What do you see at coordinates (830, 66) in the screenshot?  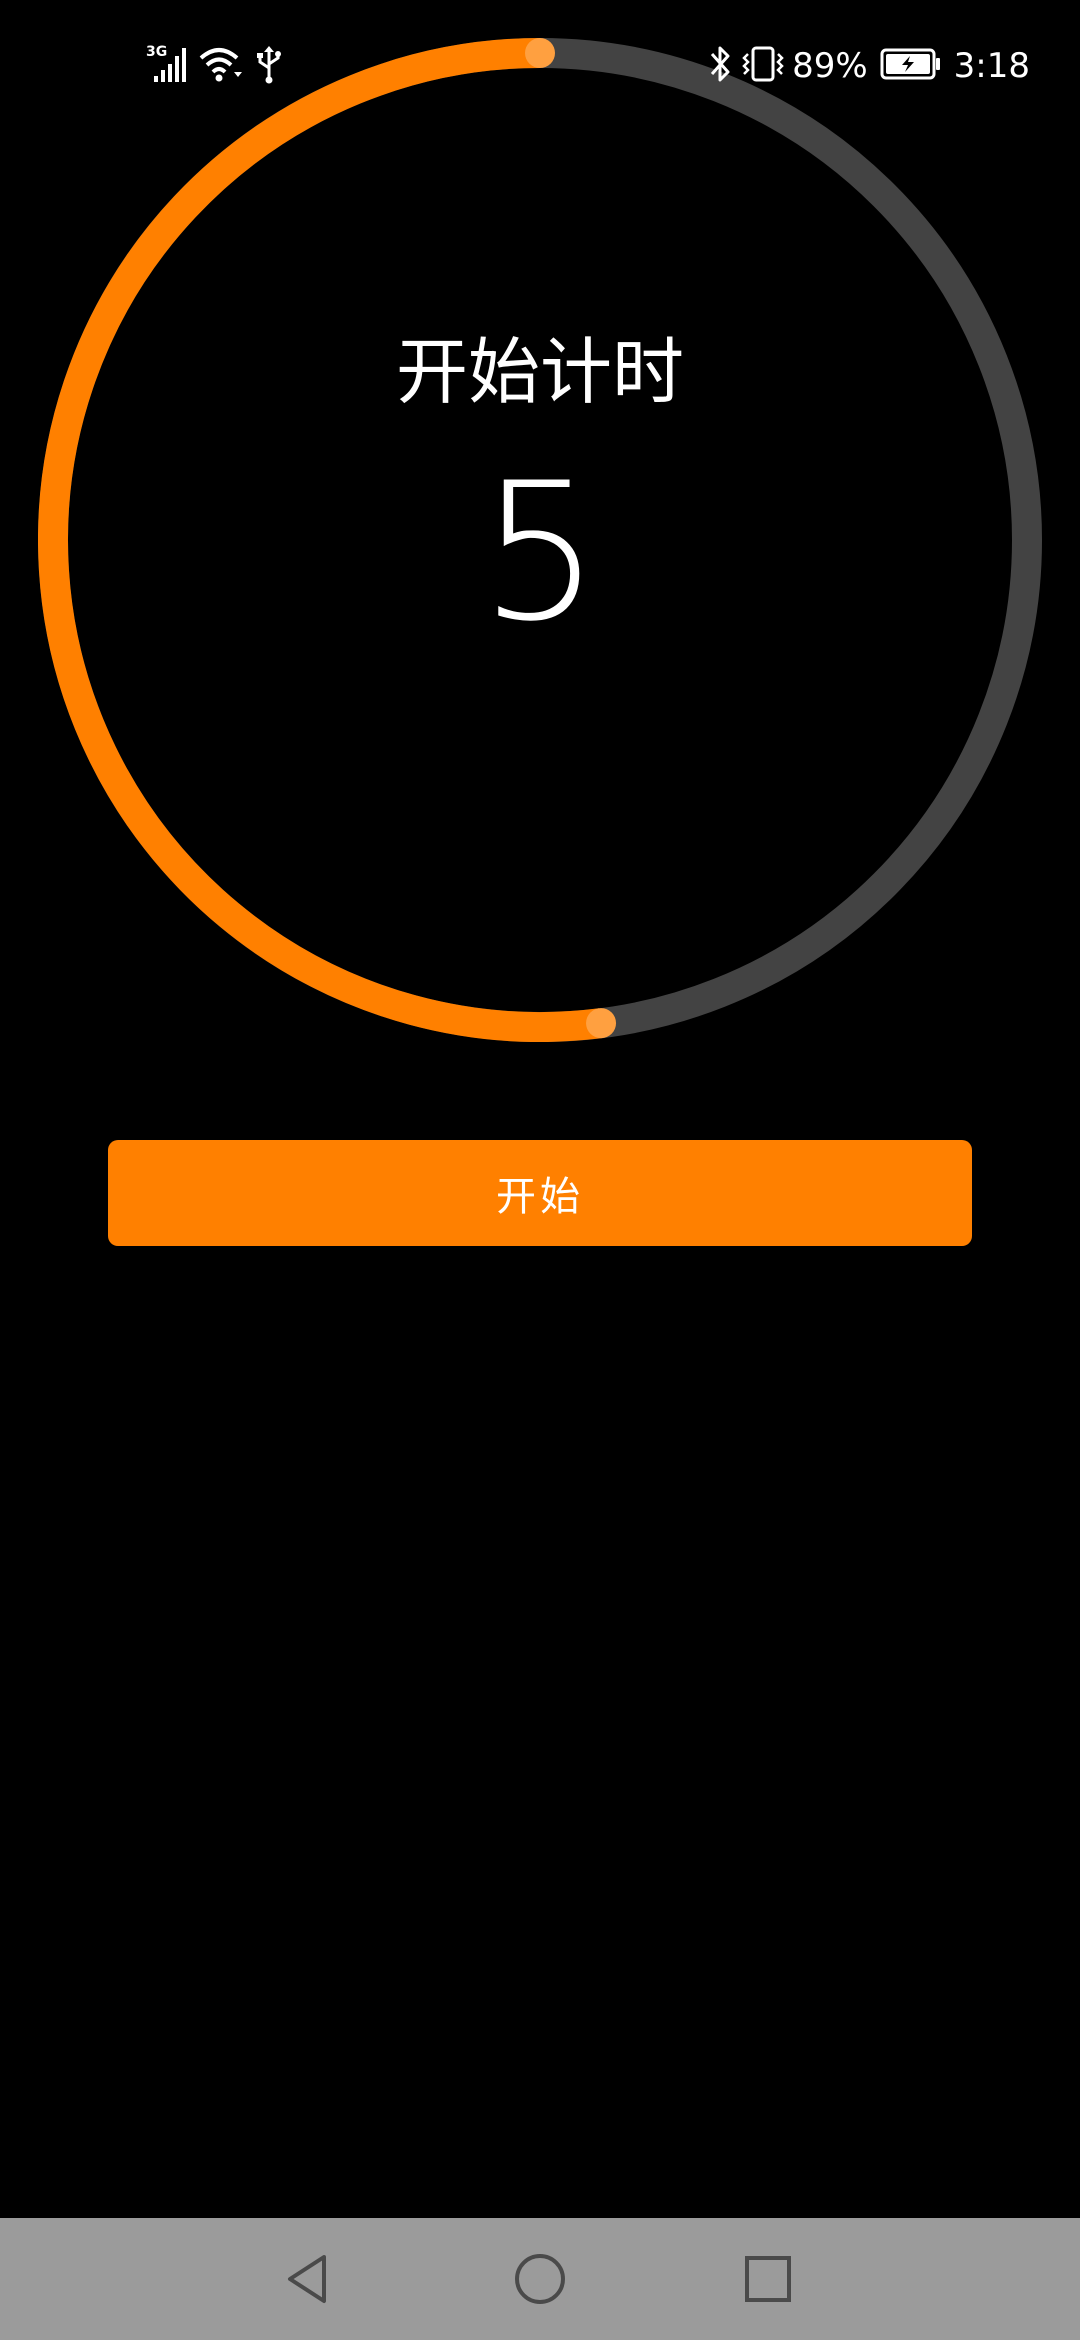 I see `battery-percent: 89%` at bounding box center [830, 66].